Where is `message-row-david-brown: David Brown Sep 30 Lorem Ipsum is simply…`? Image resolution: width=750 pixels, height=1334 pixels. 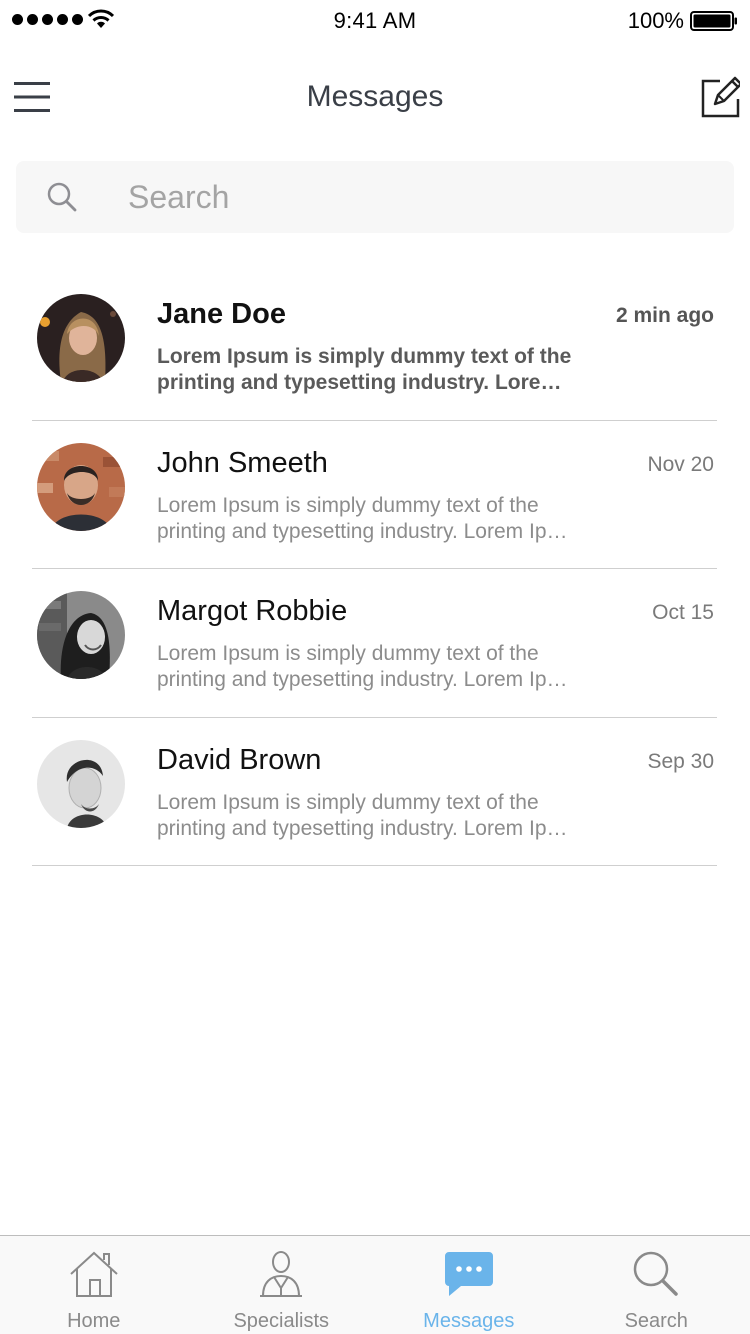
message-row-david-brown: David Brown Sep 30 Lorem Ipsum is simply… is located at coordinates (375, 792).